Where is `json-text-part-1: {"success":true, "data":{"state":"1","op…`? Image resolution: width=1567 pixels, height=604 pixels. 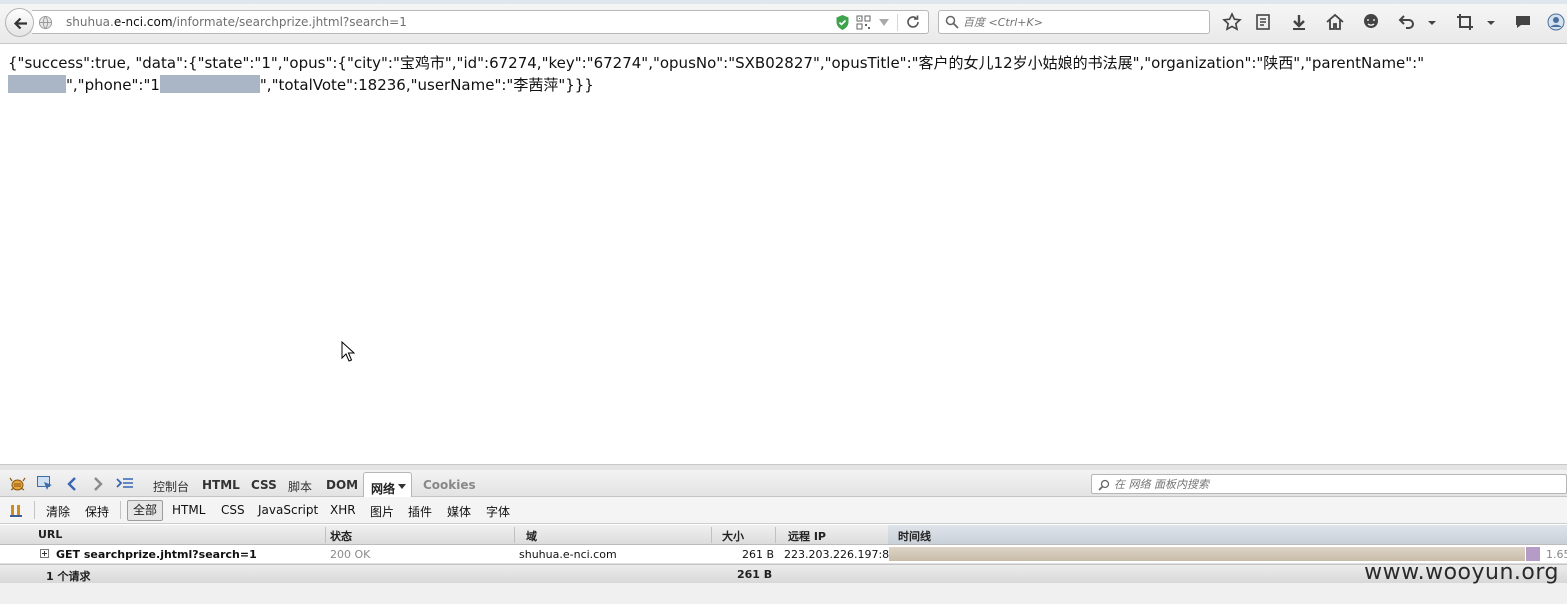
json-text-part-1: {"success":true, "data":{"state":"1","op… is located at coordinates (716, 63).